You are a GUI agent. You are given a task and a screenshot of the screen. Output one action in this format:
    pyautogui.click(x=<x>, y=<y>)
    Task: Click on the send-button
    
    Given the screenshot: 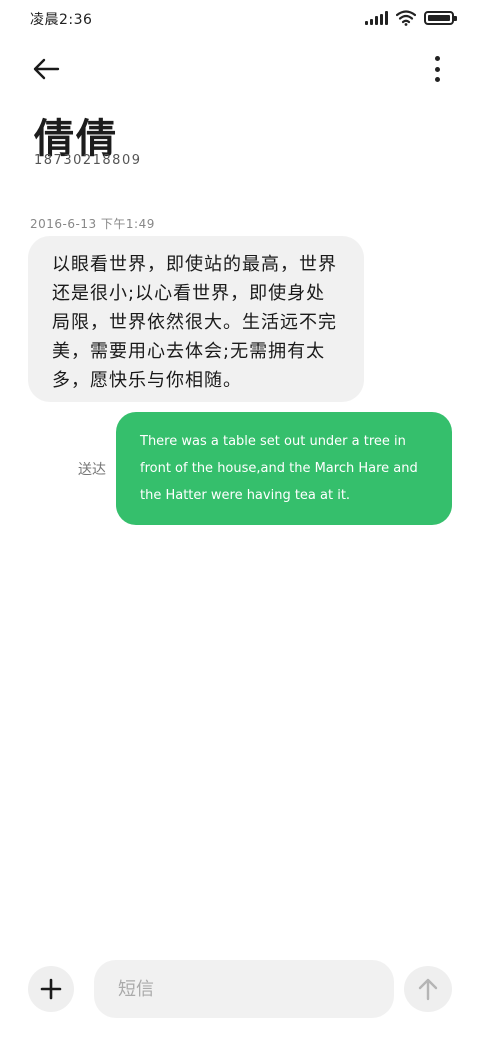 What is the action you would take?
    pyautogui.click(x=428, y=989)
    